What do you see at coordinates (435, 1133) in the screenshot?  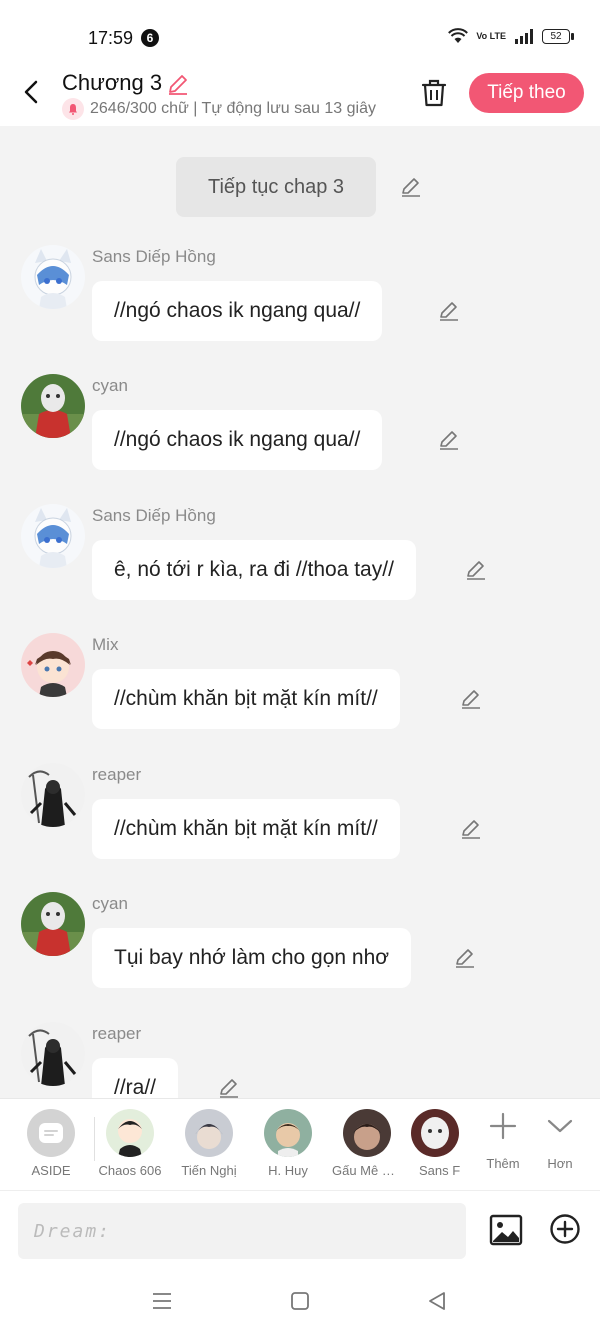 I see `sans-chip-avatar` at bounding box center [435, 1133].